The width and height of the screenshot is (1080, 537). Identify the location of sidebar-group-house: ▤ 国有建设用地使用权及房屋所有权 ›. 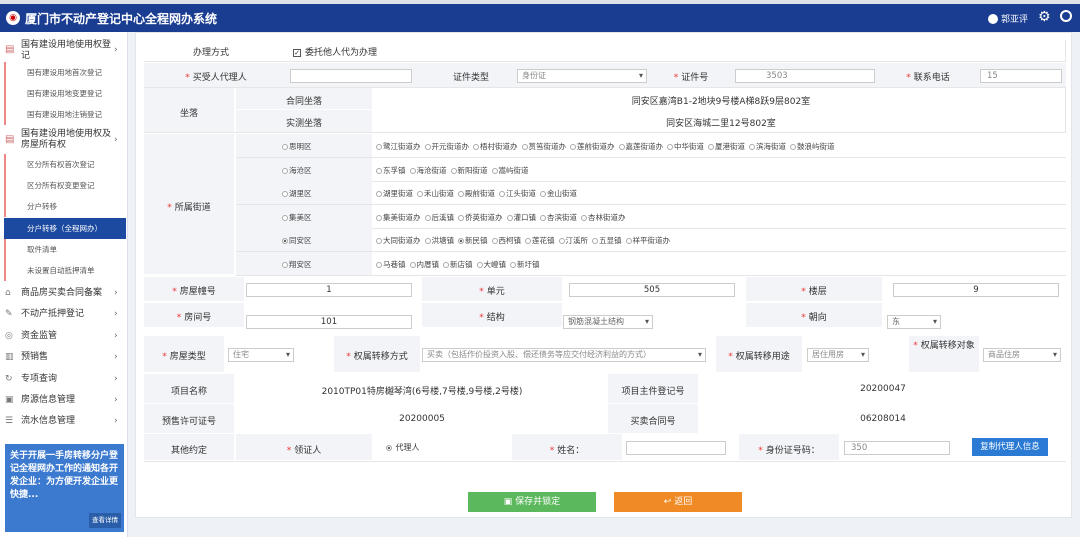
(64, 140).